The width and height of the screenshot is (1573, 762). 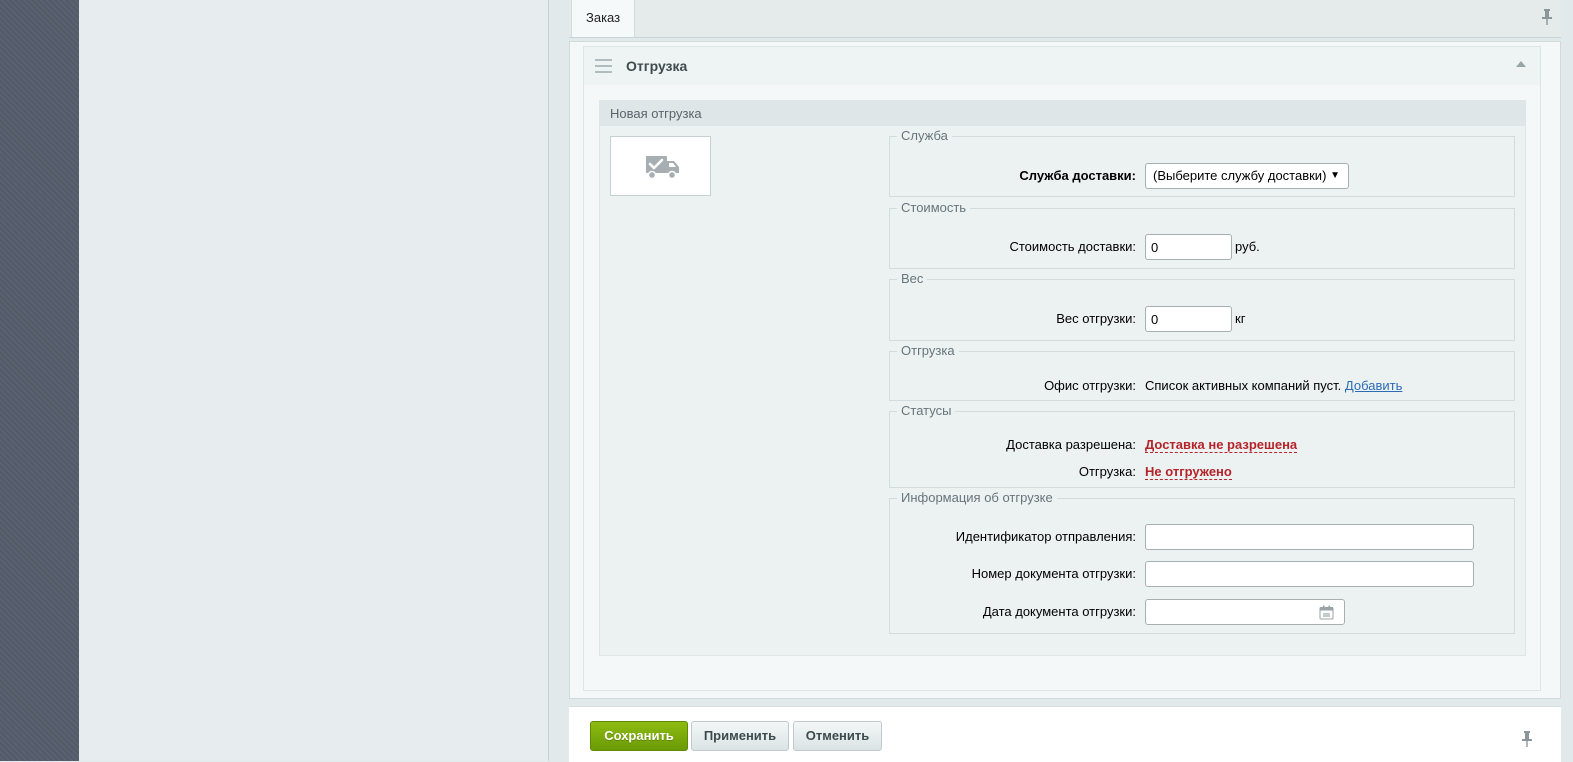 What do you see at coordinates (1072, 246) in the screenshot?
I see `cost-label: Стоимость доставки:` at bounding box center [1072, 246].